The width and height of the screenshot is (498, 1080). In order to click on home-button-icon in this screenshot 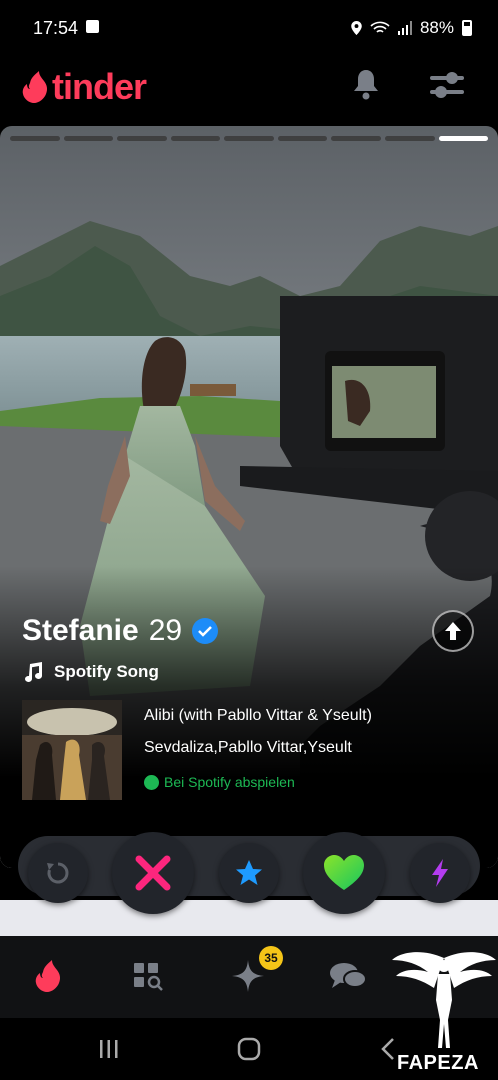, I will do `click(249, 1049)`.